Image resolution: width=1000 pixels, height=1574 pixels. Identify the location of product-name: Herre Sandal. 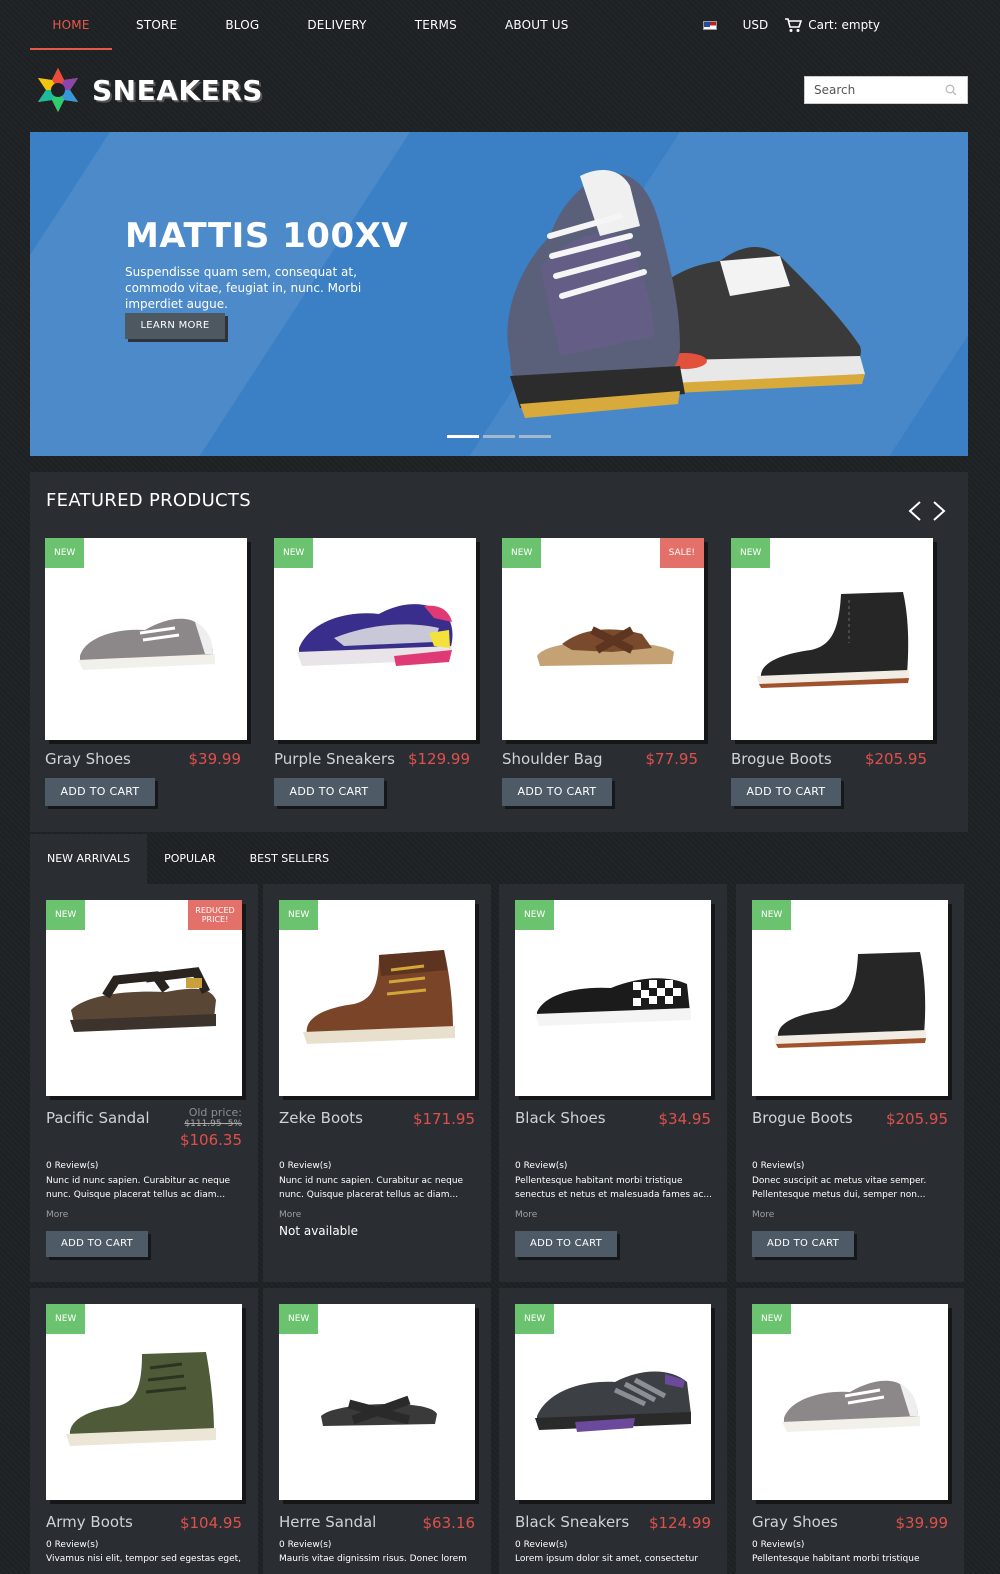
(327, 1522).